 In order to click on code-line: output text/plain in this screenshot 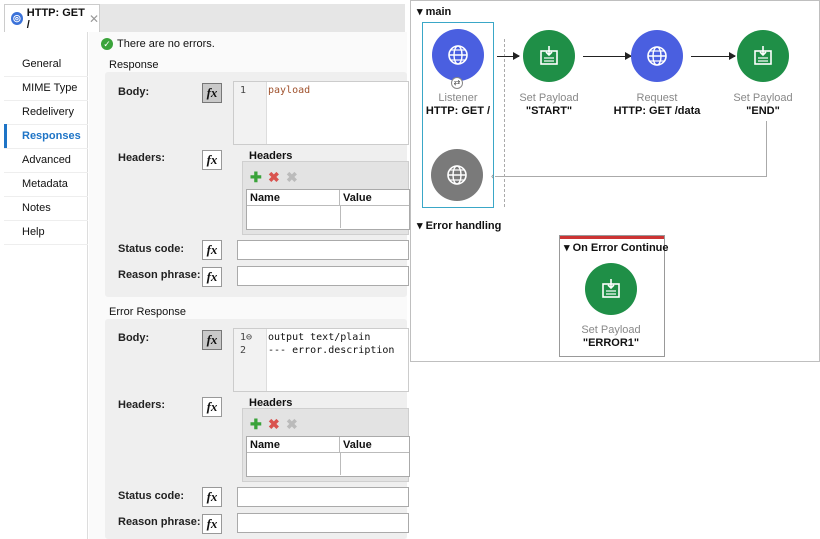, I will do `click(319, 337)`.